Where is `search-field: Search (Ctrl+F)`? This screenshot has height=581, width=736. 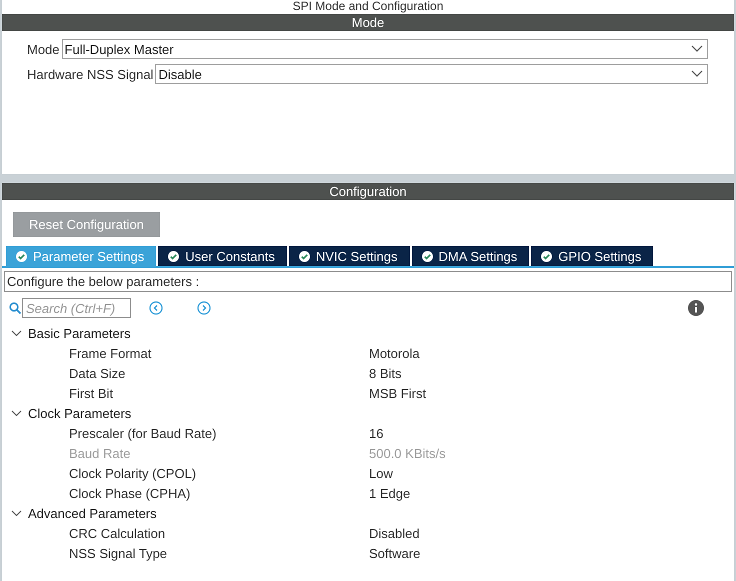
search-field: Search (Ctrl+F) is located at coordinates (76, 308).